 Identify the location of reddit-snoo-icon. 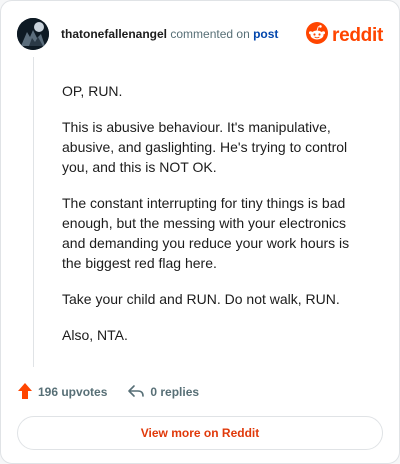
(317, 35).